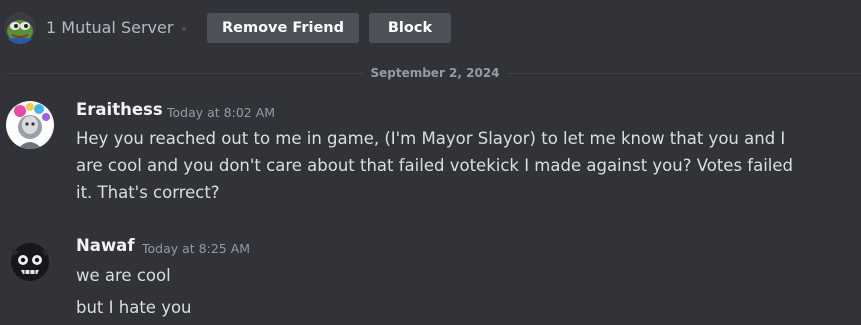 The width and height of the screenshot is (861, 325). Describe the element at coordinates (283, 28) in the screenshot. I see `remove-friend-button: Remove Friend` at that location.